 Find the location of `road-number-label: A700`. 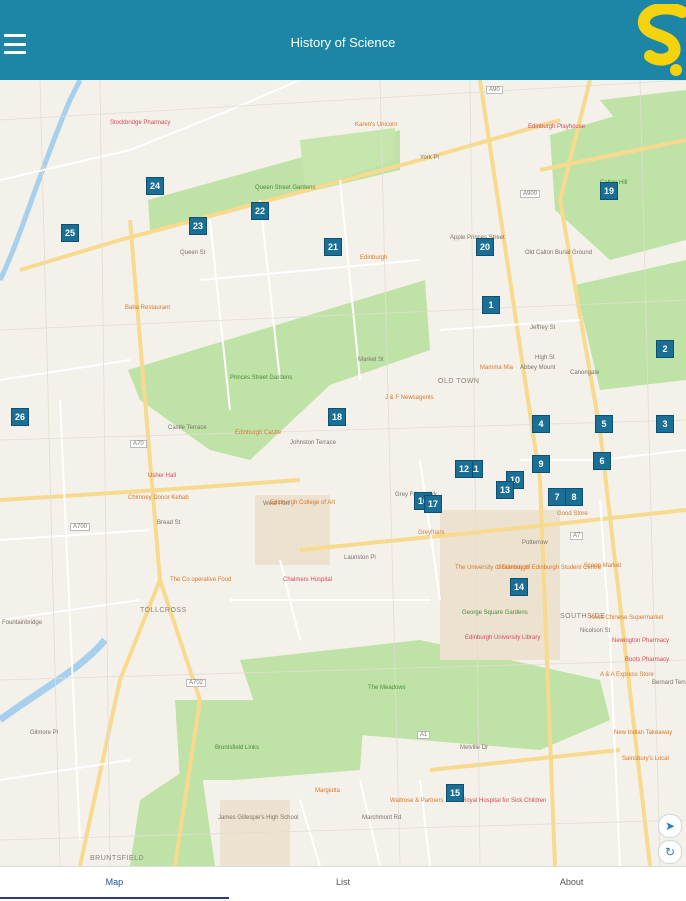

road-number-label: A700 is located at coordinates (80, 527).